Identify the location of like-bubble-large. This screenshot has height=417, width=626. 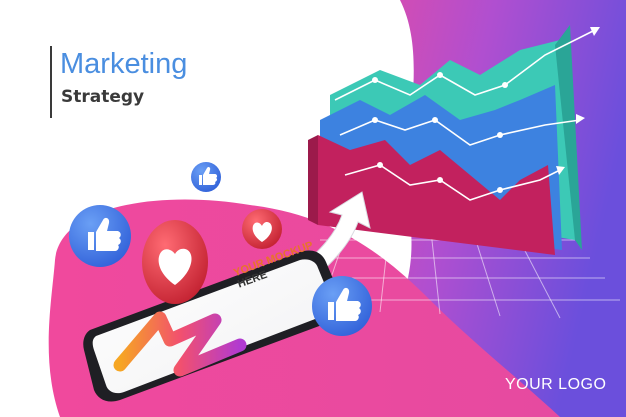
(100, 236).